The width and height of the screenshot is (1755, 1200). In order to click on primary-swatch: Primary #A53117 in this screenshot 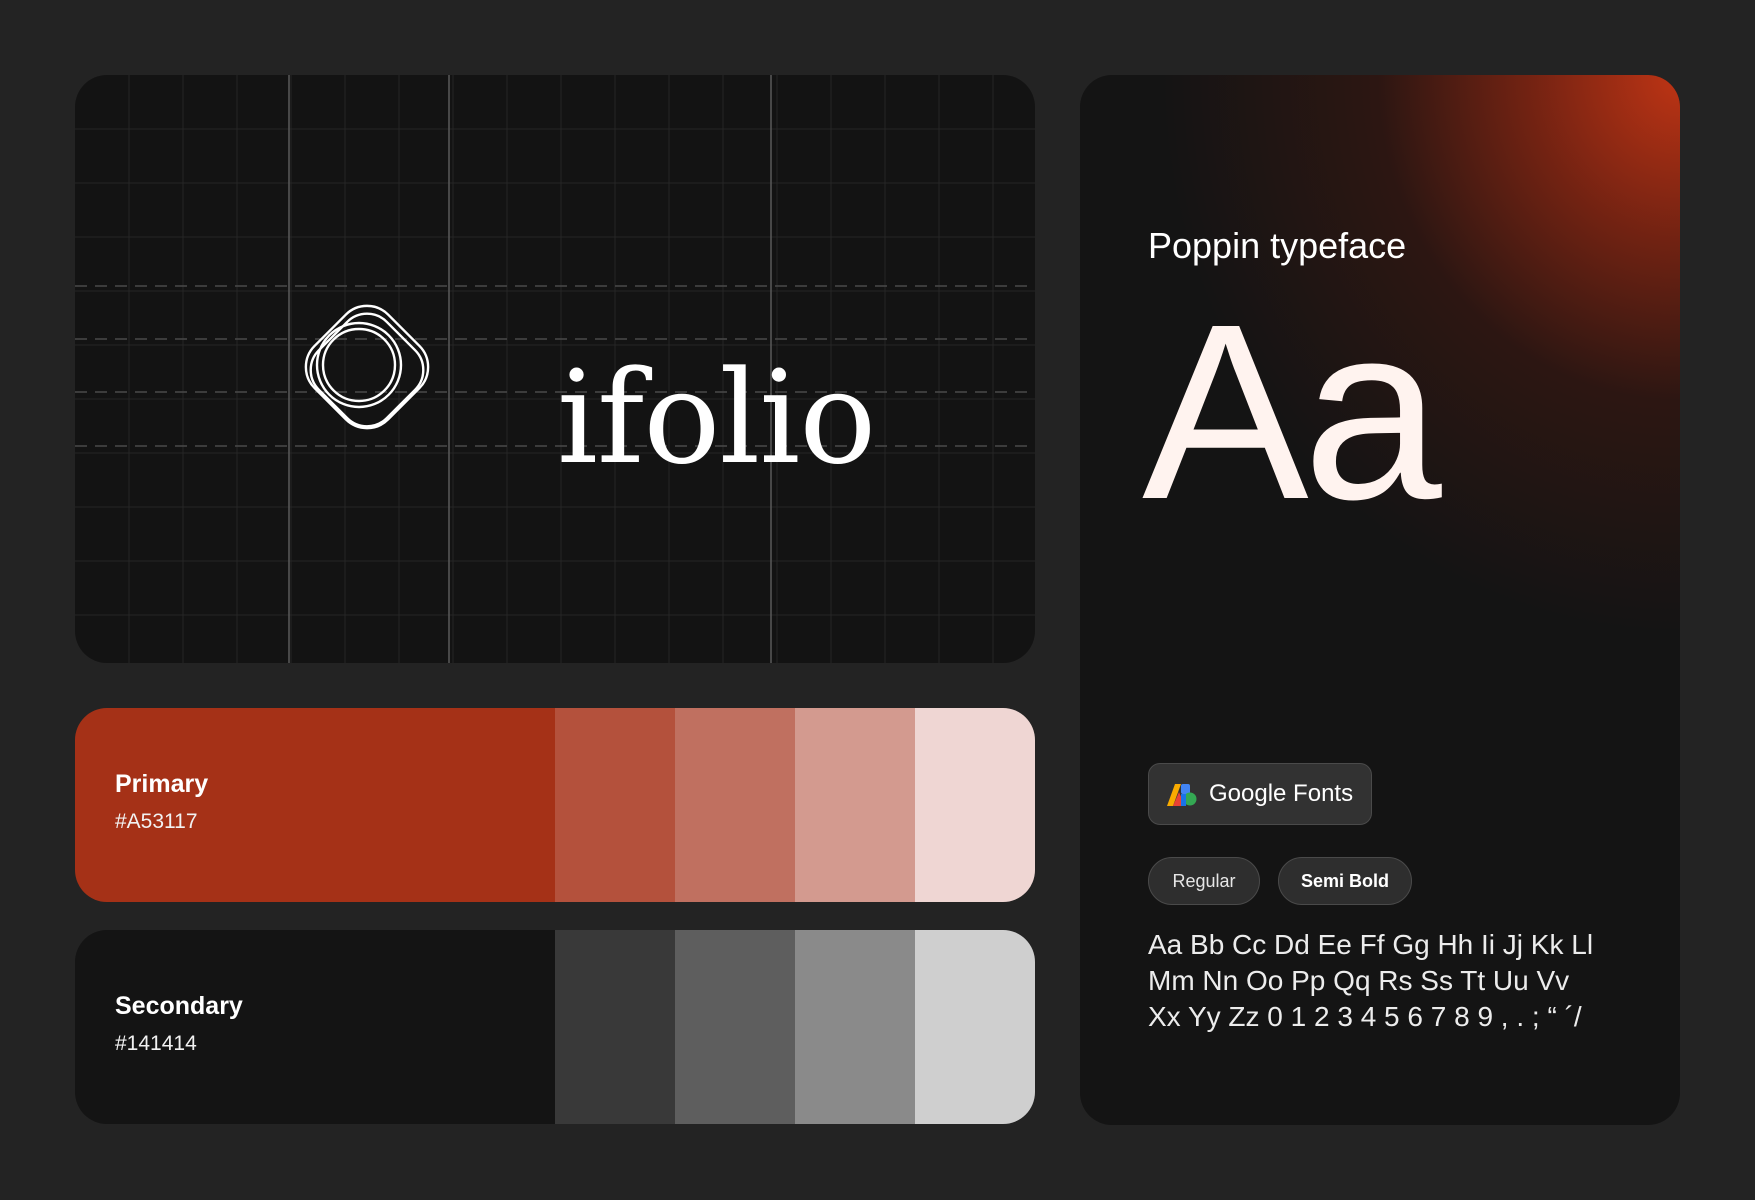, I will do `click(315, 805)`.